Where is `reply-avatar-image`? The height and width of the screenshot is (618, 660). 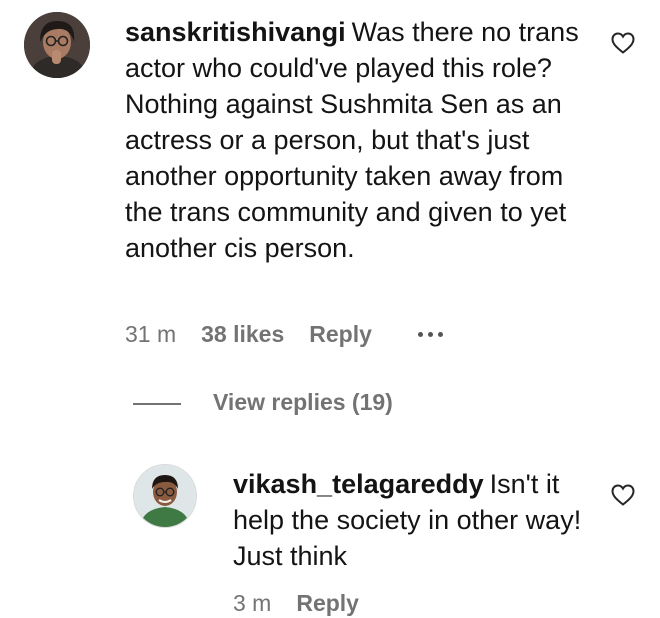 reply-avatar-image is located at coordinates (165, 496).